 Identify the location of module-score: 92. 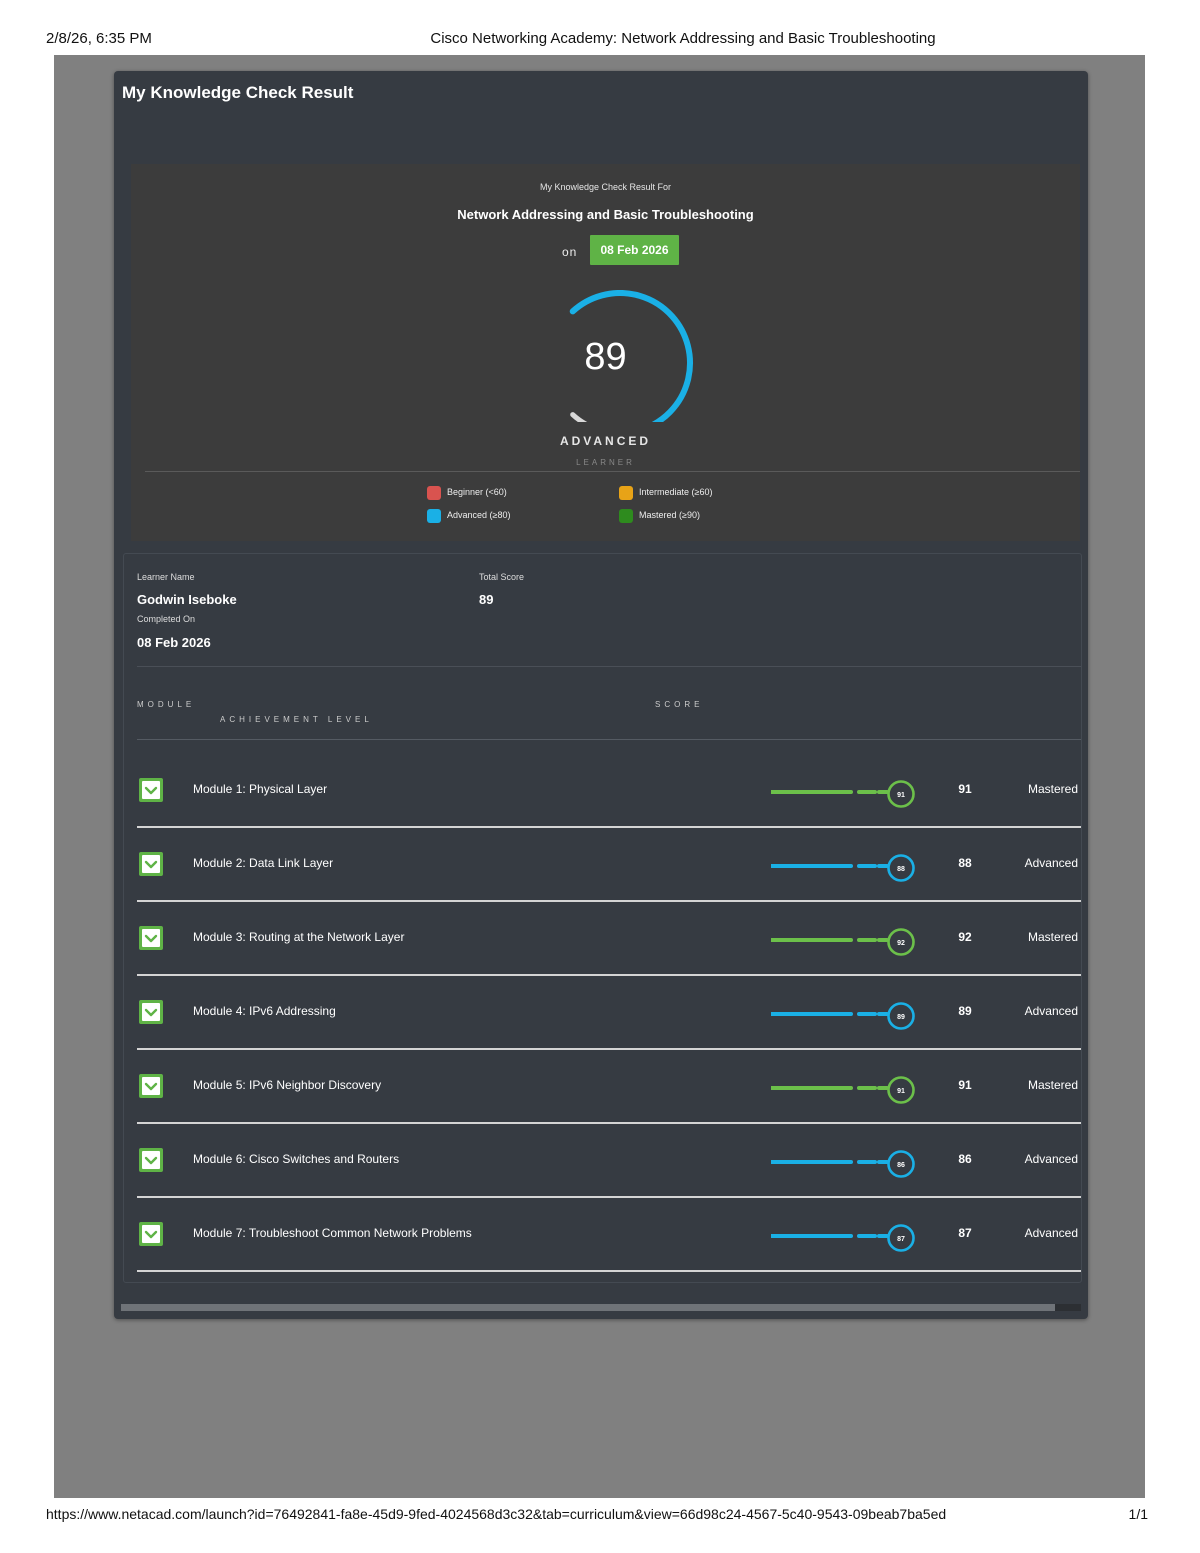
(965, 937).